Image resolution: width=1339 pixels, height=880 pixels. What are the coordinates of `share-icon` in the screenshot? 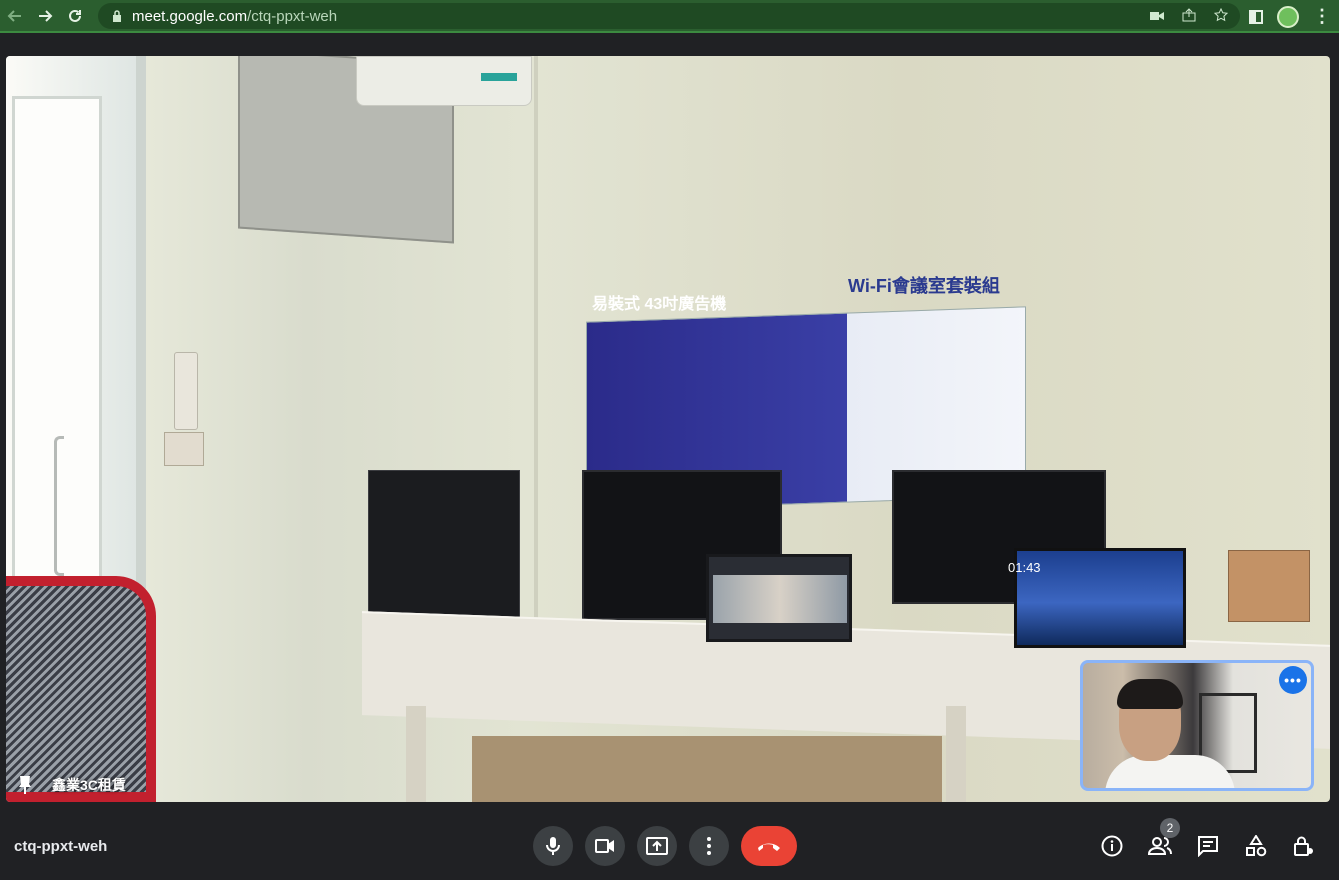 It's located at (1189, 16).